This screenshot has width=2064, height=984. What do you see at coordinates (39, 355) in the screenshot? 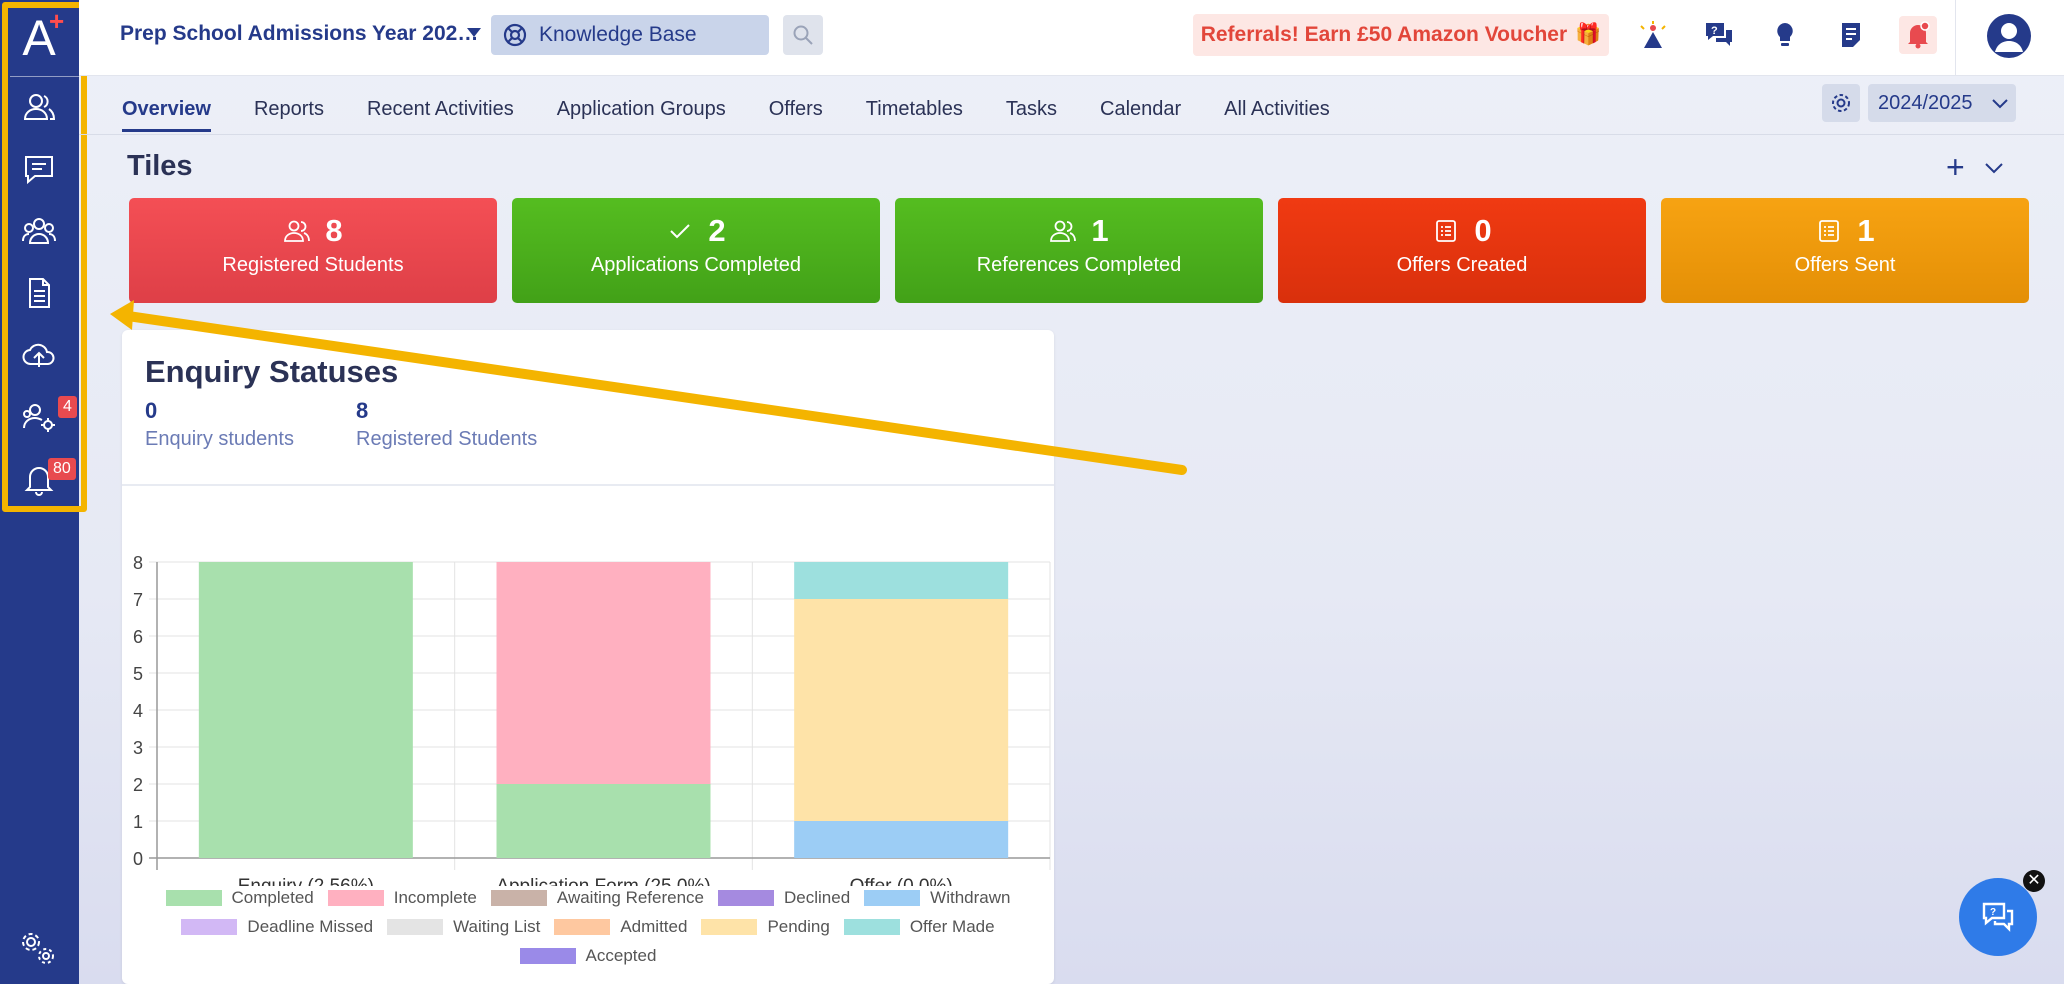
I see `sidebar-item-upload` at bounding box center [39, 355].